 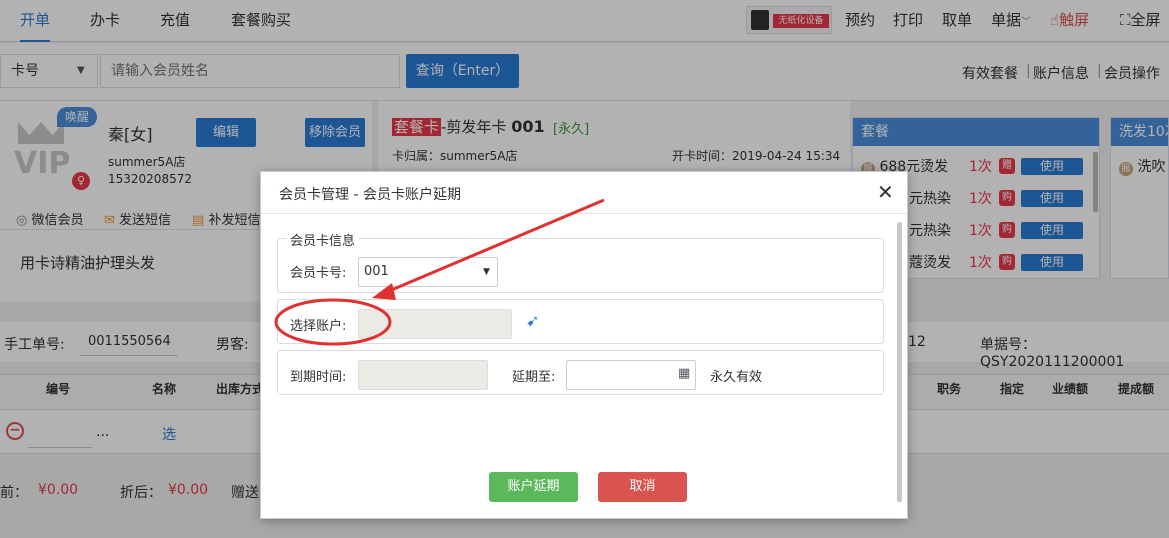 I want to click on annotation-arrowhead, so click(x=384, y=291).